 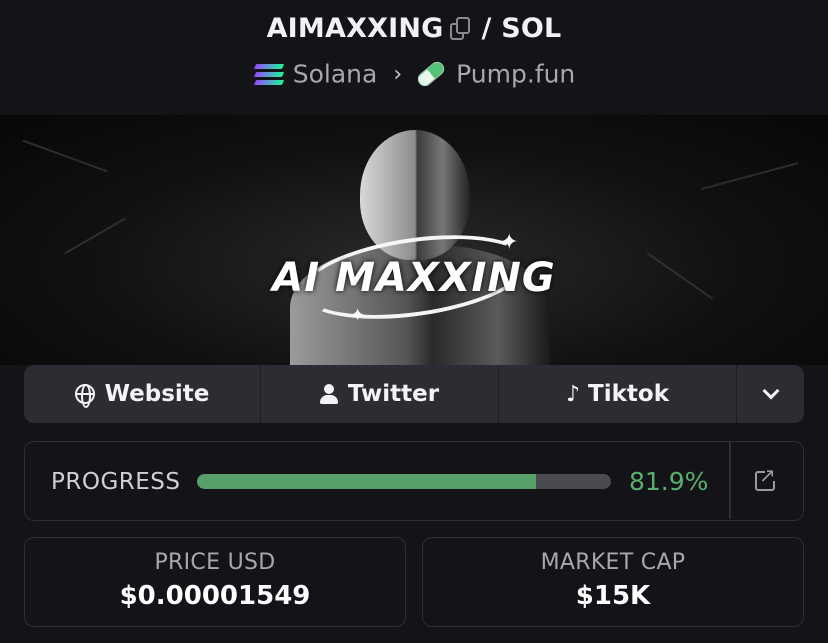 I want to click on social-links-bar: Website Twitter ♪ Tiktok, so click(x=414, y=394).